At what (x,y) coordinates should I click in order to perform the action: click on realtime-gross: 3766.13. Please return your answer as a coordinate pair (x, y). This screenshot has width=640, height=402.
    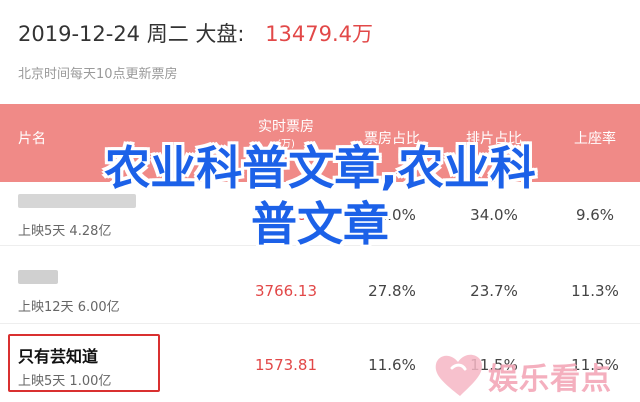
    Looking at the image, I should click on (286, 291).